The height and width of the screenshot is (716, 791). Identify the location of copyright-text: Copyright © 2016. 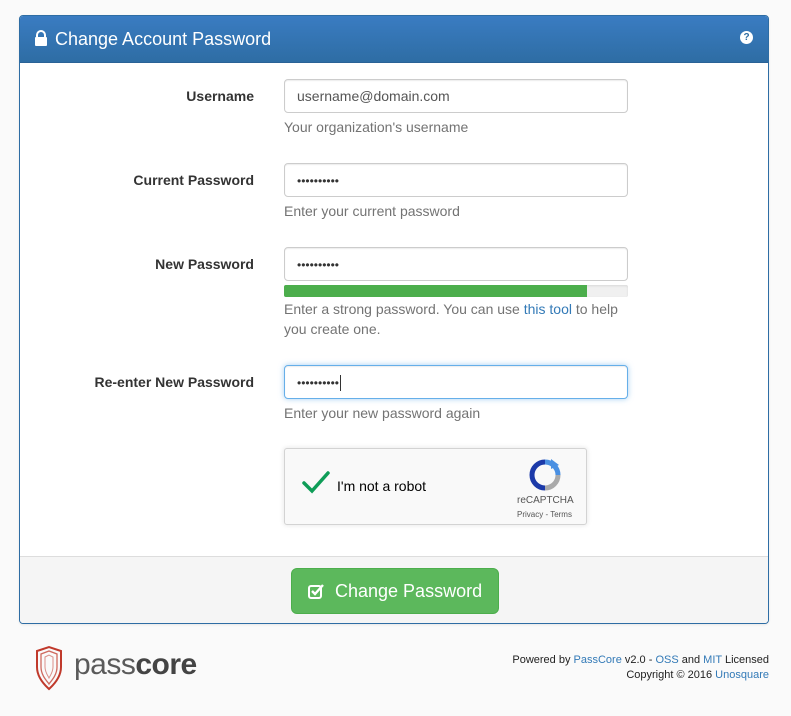
(671, 675).